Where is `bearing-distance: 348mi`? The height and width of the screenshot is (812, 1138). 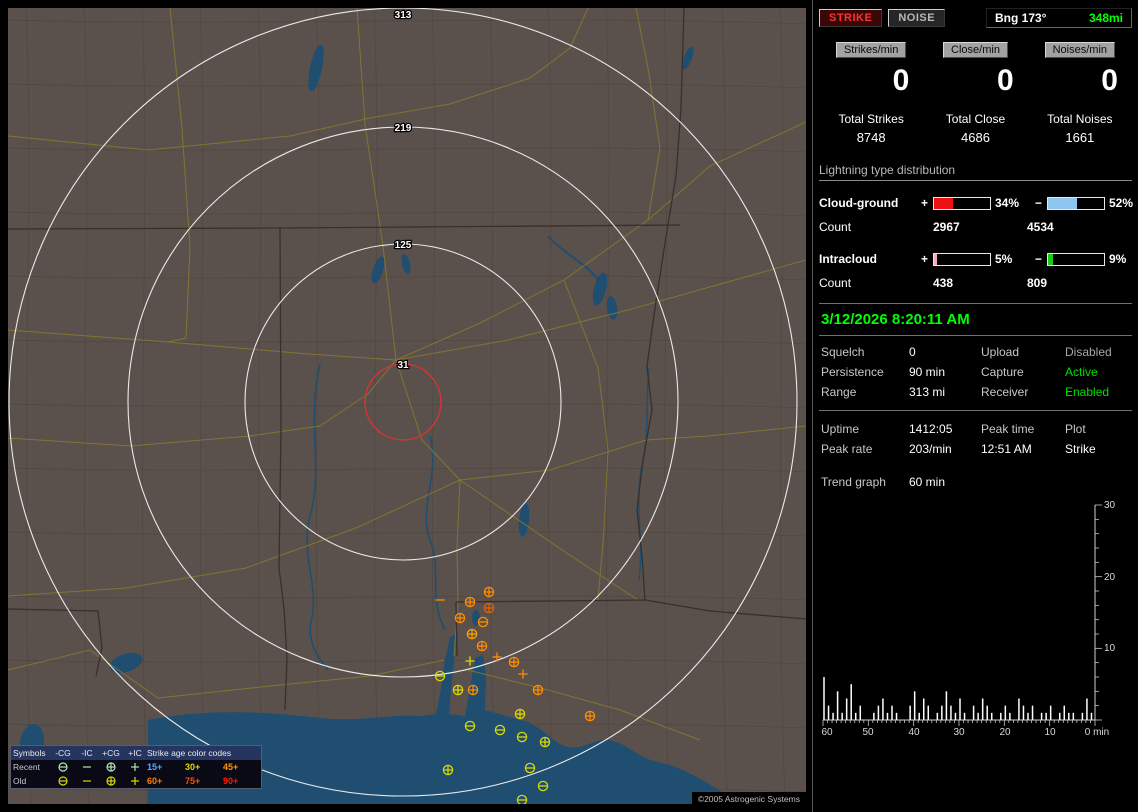 bearing-distance: 348mi is located at coordinates (1105, 18).